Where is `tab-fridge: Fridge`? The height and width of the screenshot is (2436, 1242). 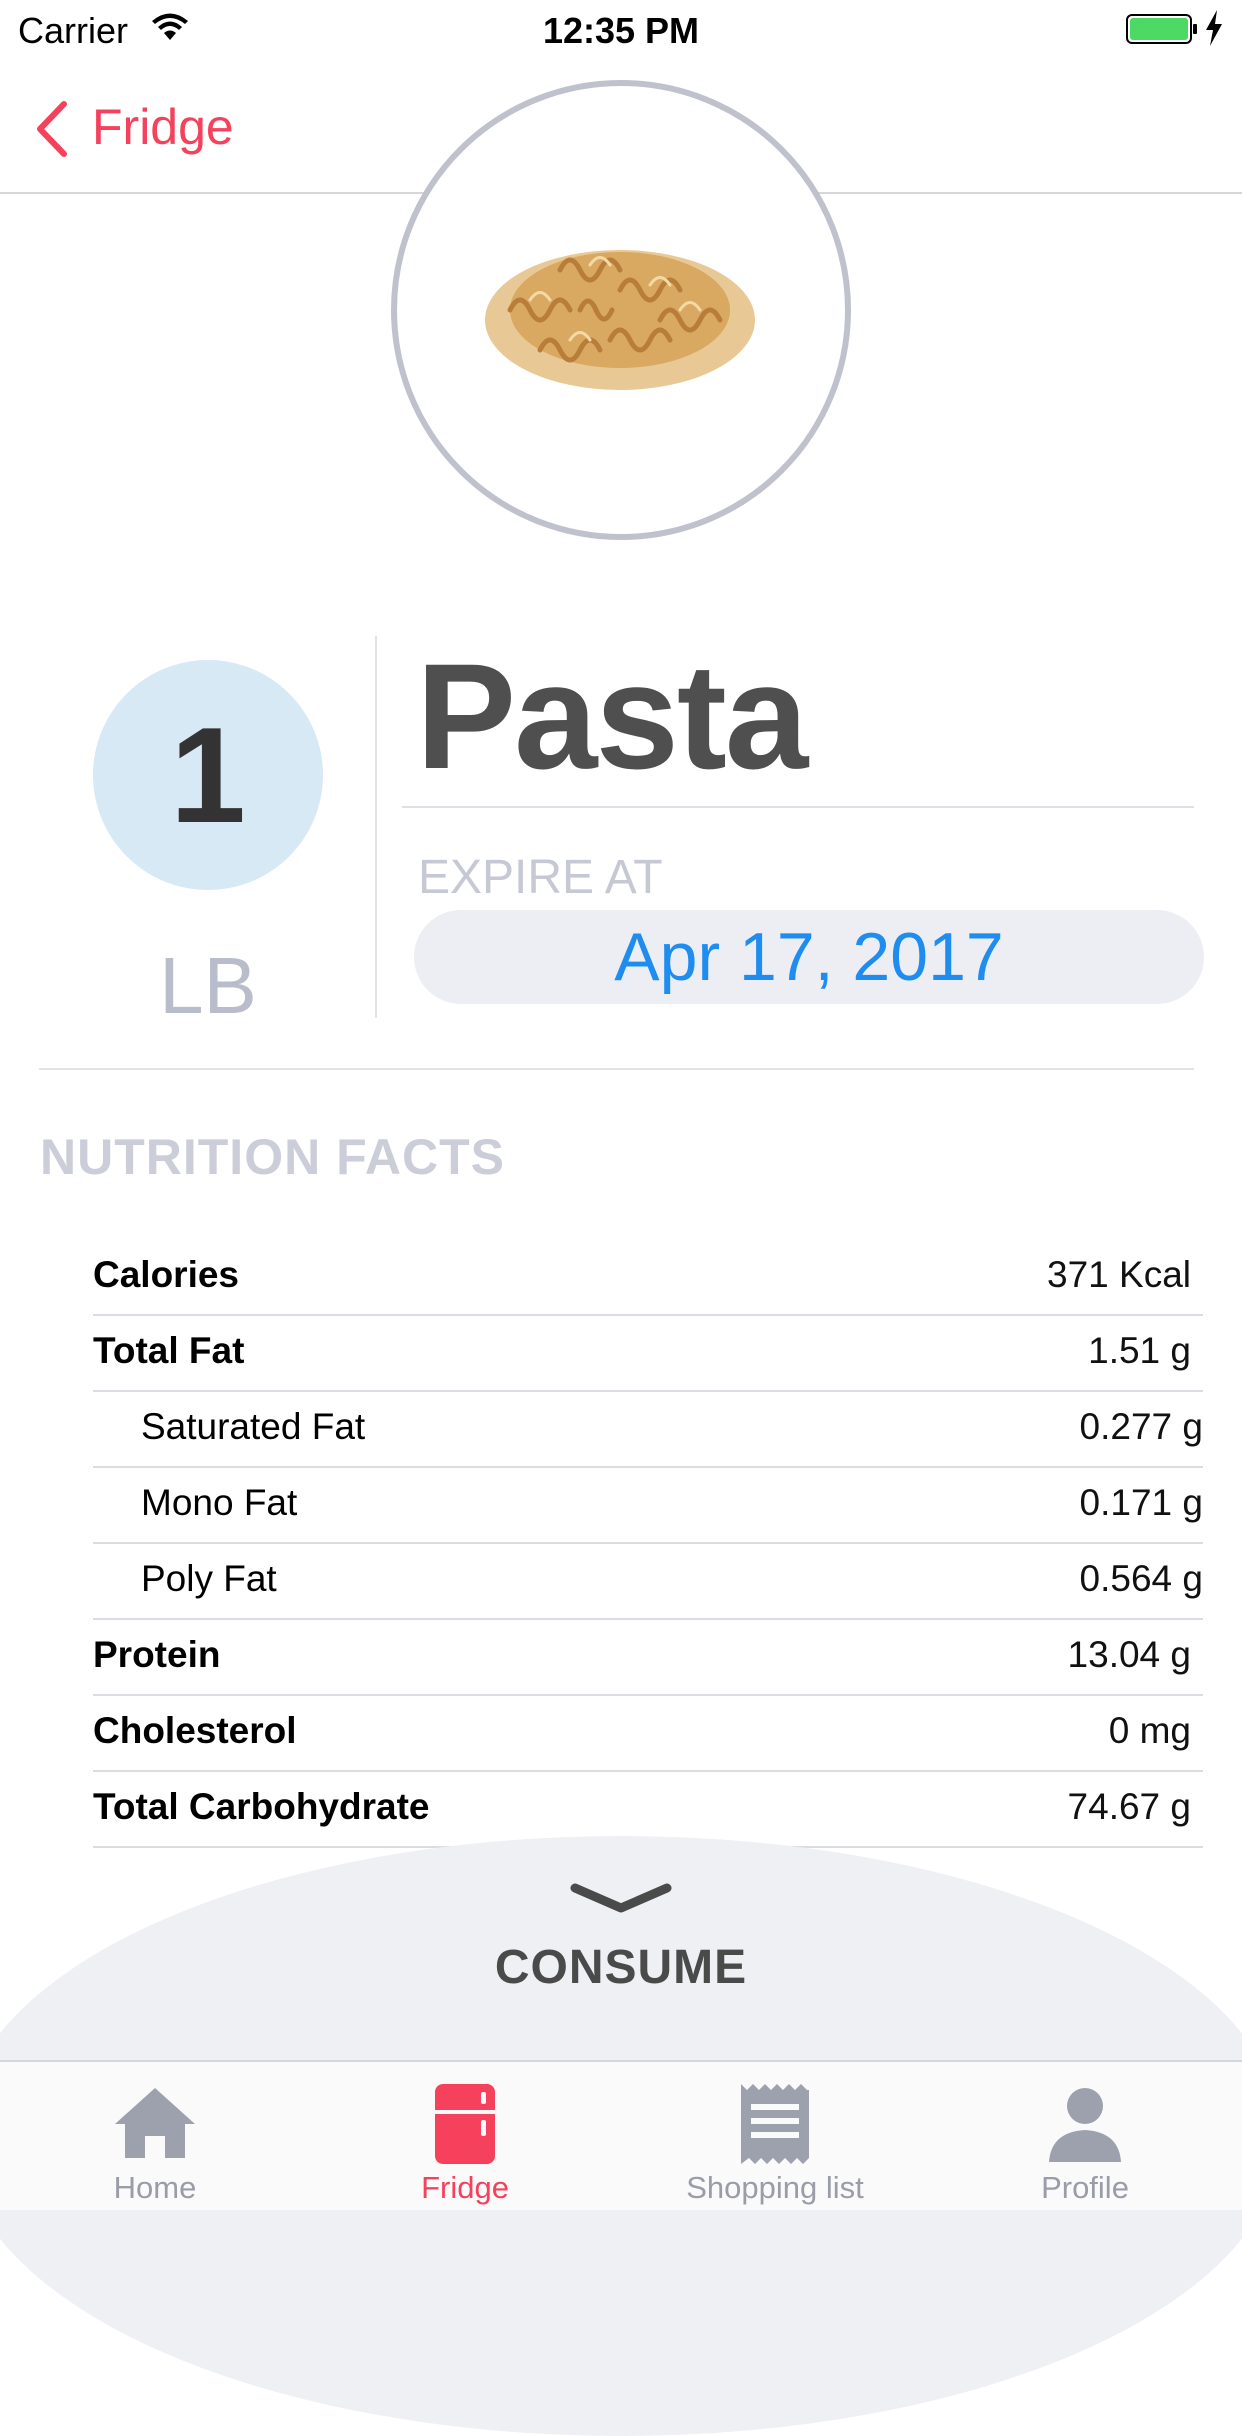
tab-fridge: Fridge is located at coordinates (465, 2136).